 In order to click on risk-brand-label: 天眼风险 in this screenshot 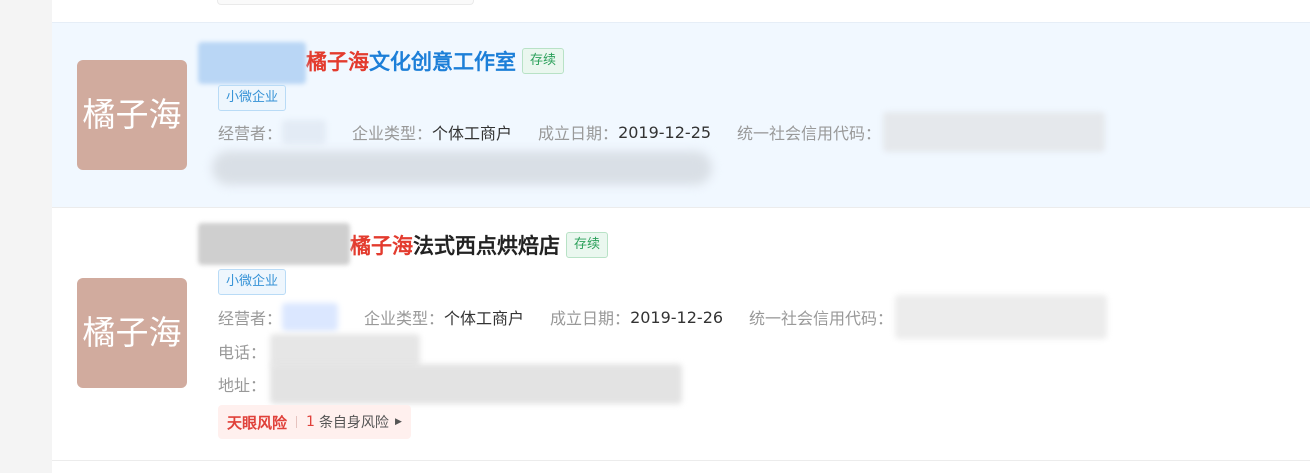, I will do `click(257, 422)`.